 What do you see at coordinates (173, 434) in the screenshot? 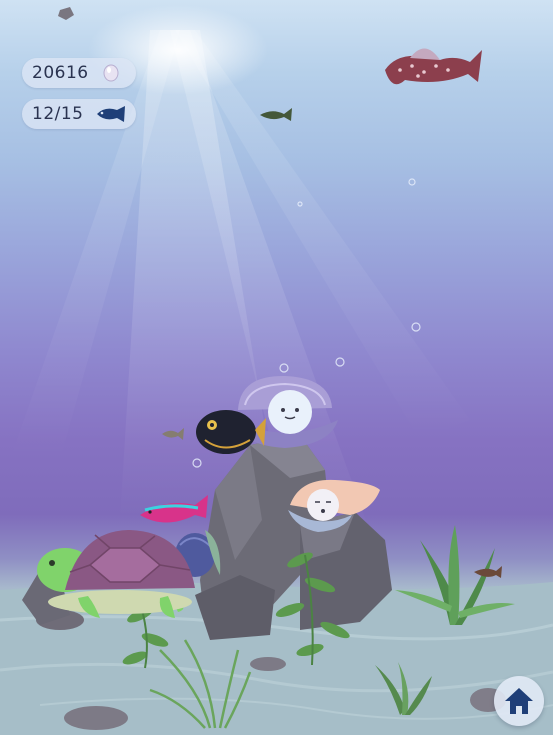
I see `small-fish-gray` at bounding box center [173, 434].